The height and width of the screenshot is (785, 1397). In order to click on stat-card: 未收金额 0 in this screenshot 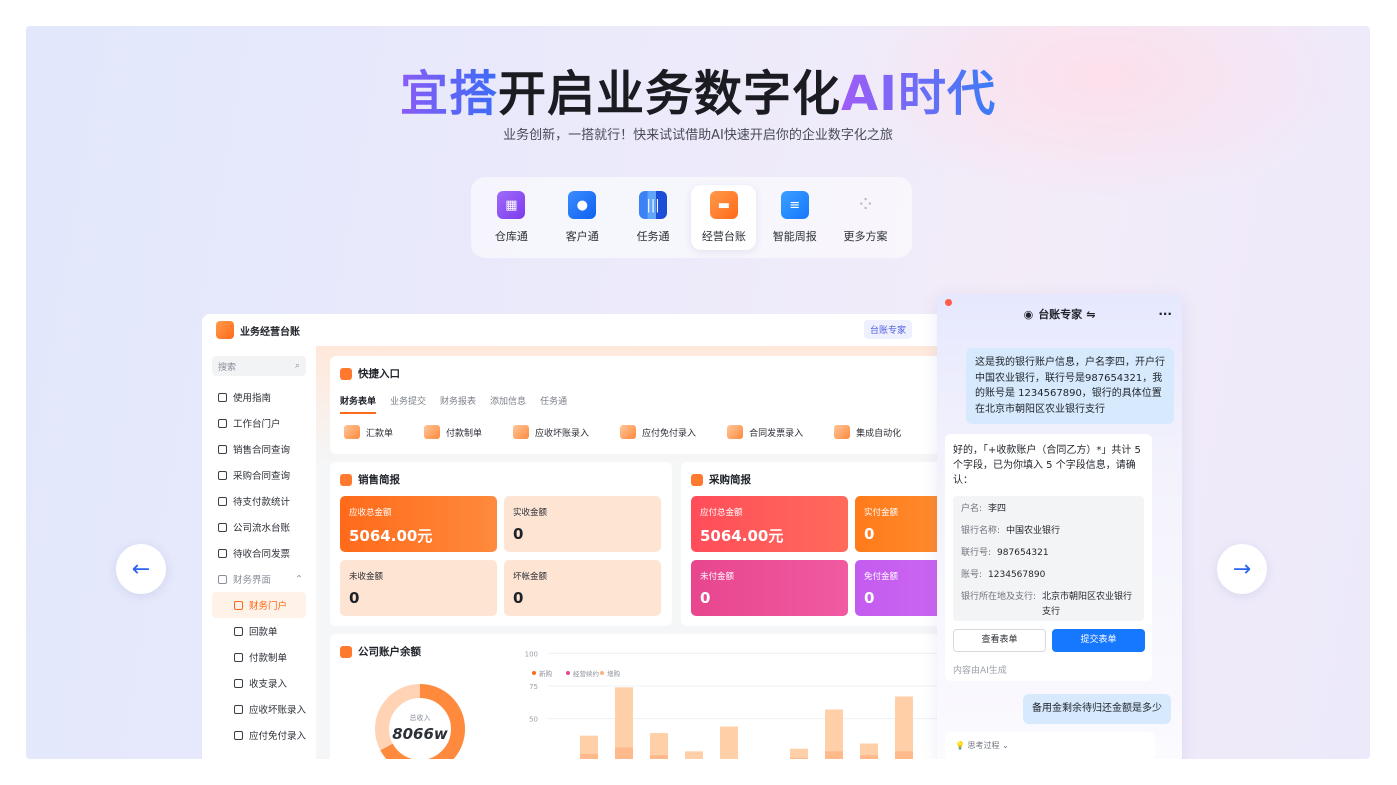, I will do `click(418, 588)`.